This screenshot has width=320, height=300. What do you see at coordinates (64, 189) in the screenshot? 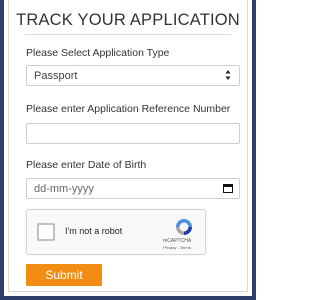
I see `date-of-birth-placeholder: dd-mm-yyyy` at bounding box center [64, 189].